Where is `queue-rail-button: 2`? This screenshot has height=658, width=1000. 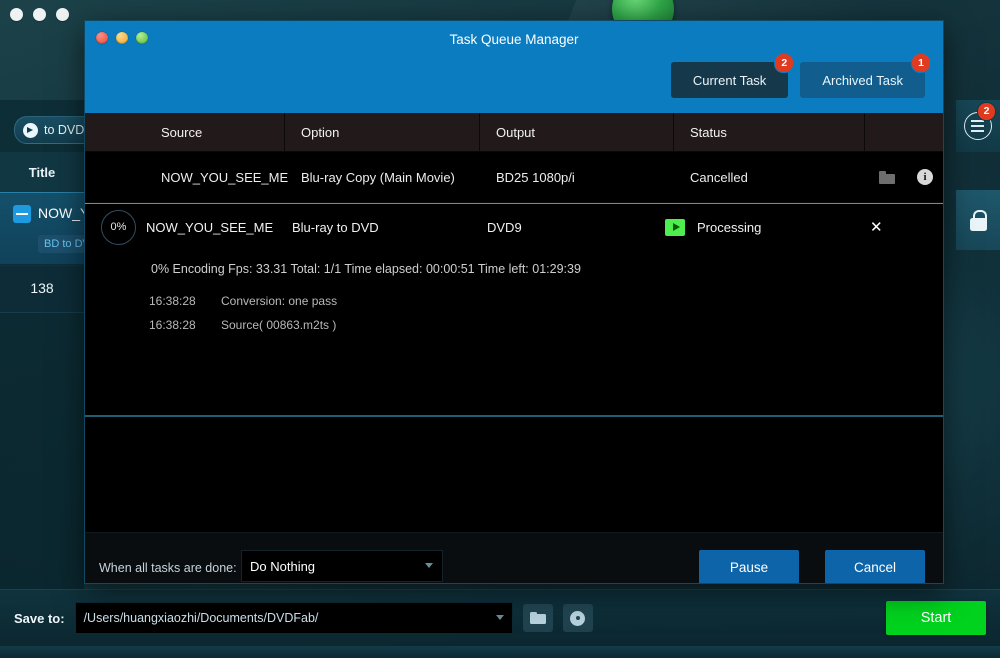 queue-rail-button: 2 is located at coordinates (978, 126).